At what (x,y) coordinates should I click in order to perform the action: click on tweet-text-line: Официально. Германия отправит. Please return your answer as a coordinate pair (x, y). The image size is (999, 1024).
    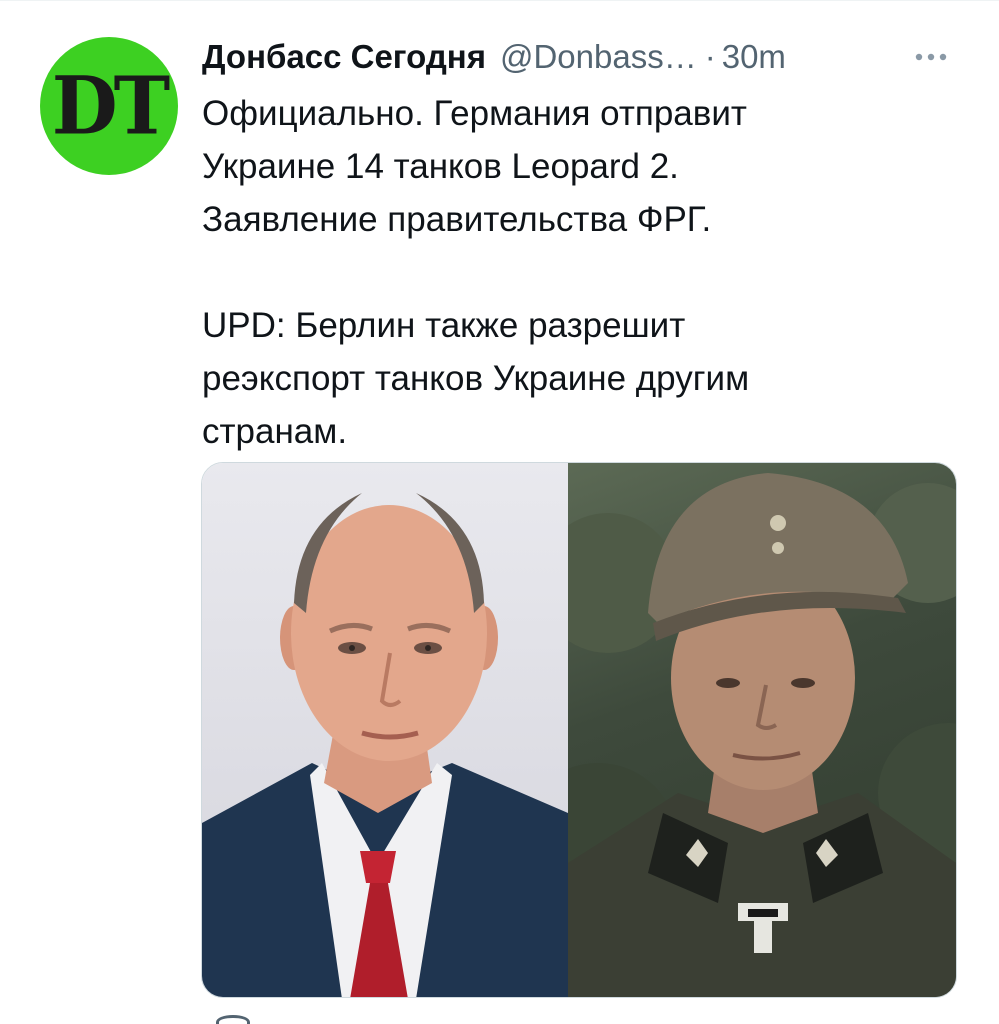
    Looking at the image, I should click on (474, 113).